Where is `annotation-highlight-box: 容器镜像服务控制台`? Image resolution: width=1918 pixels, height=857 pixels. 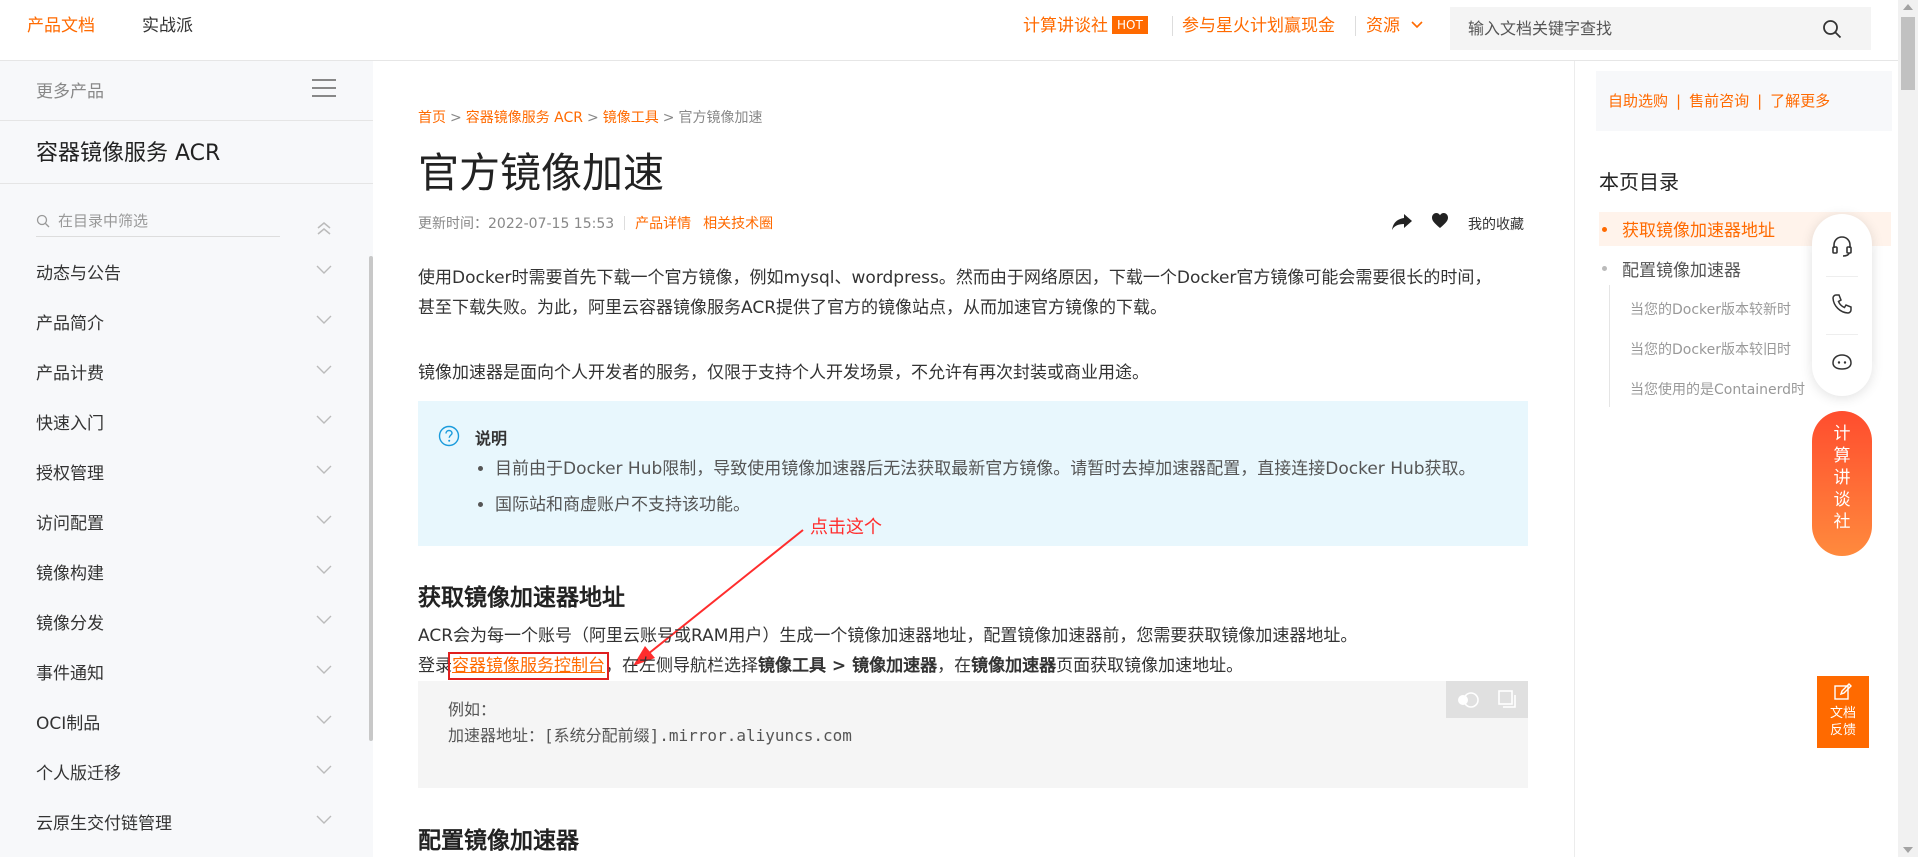 annotation-highlight-box: 容器镜像服务控制台 is located at coordinates (528, 666).